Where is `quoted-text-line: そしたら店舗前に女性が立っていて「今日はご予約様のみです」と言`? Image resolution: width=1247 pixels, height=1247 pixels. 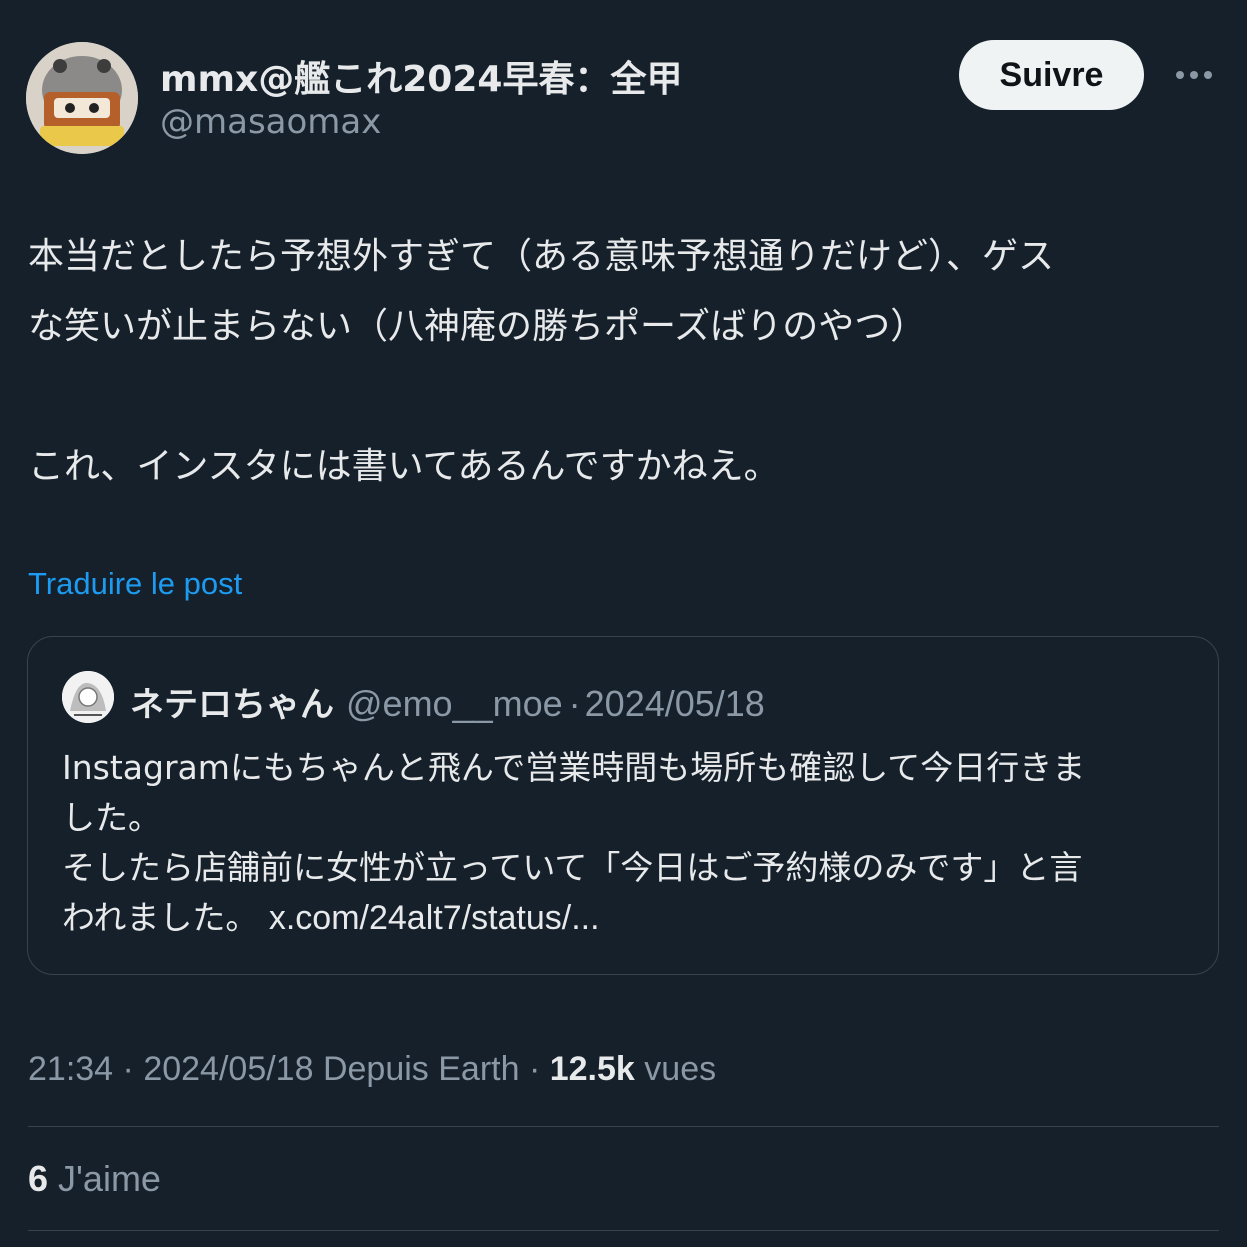
quoted-text-line: そしたら店舗前に女性が立っていて「今日はご予約様のみです」と言 is located at coordinates (572, 867).